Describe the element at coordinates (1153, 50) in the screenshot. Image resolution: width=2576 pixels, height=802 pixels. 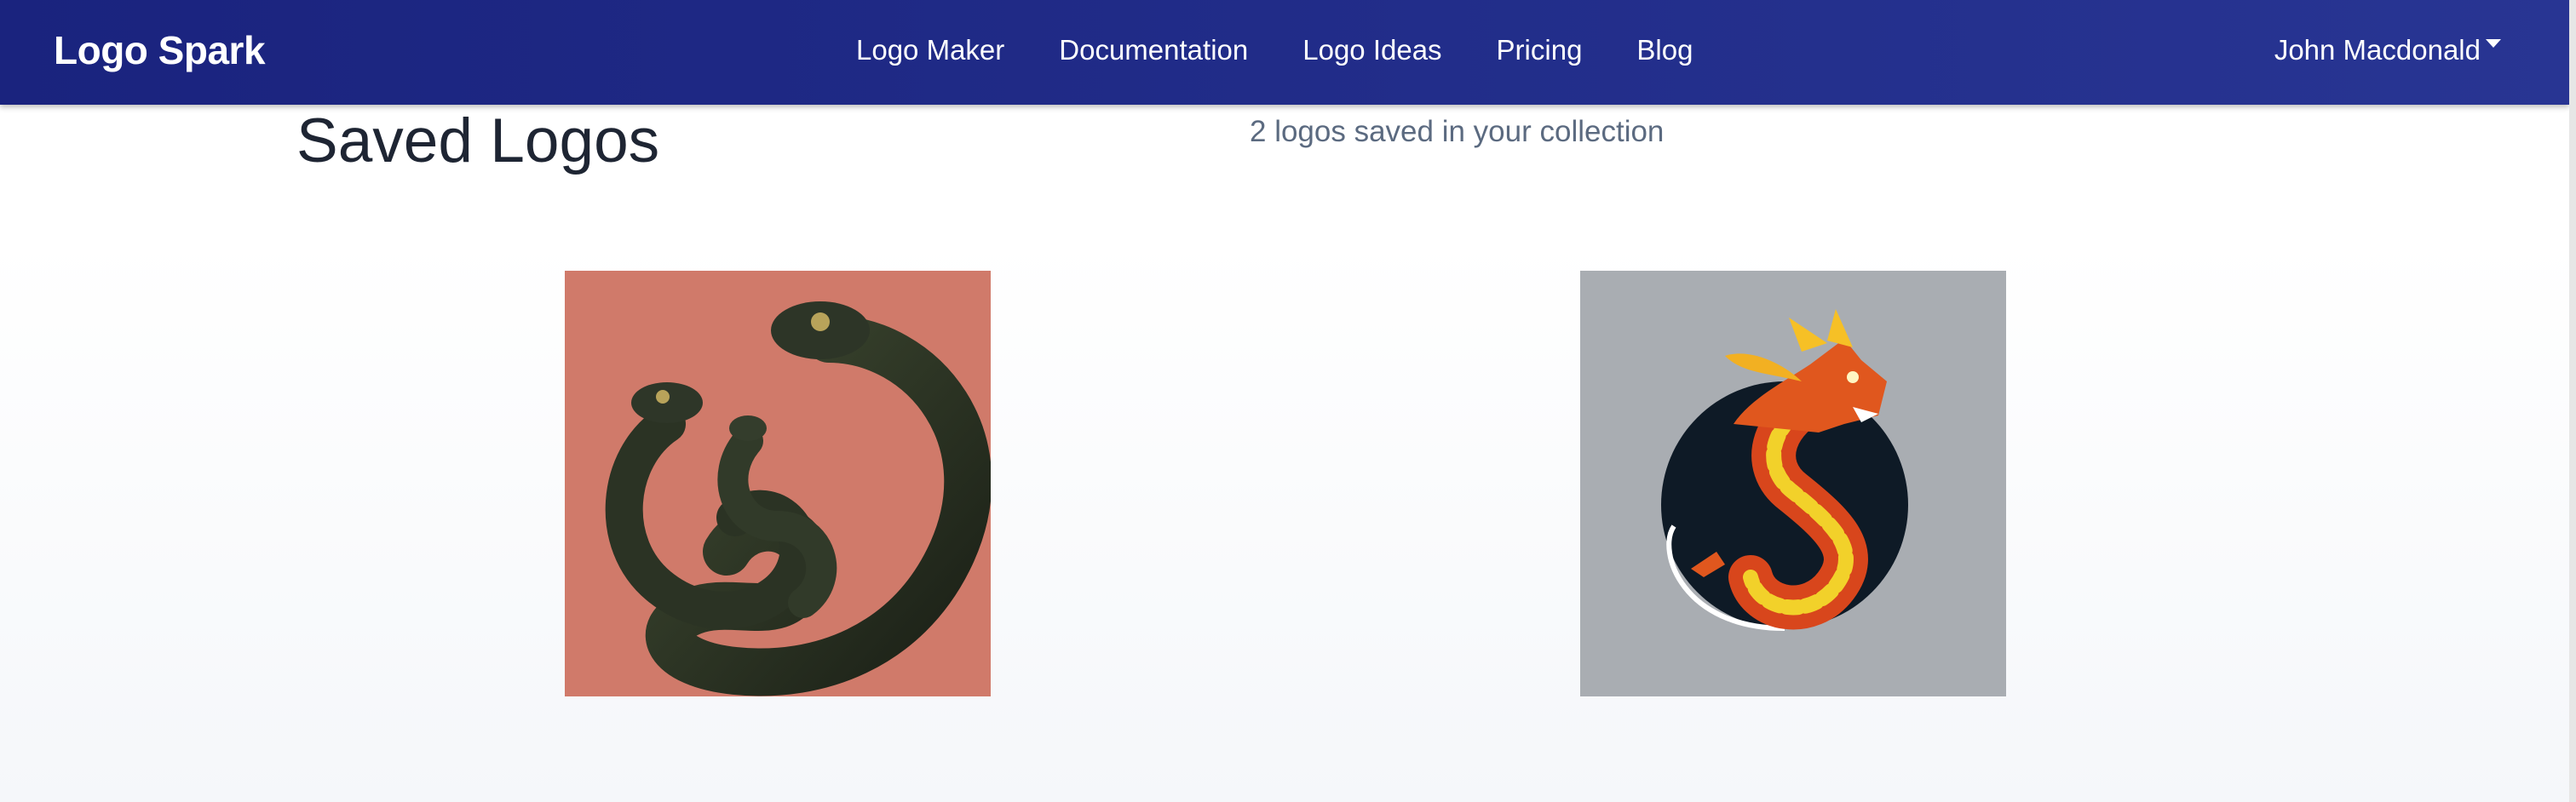
I see `nav-link-documentation: Documentation` at that location.